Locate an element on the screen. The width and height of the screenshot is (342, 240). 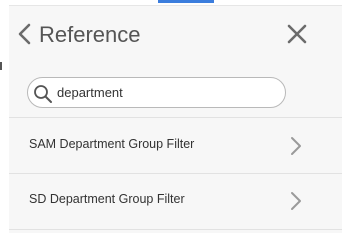
list-item-label: SAM Department Group Filter is located at coordinates (112, 144).